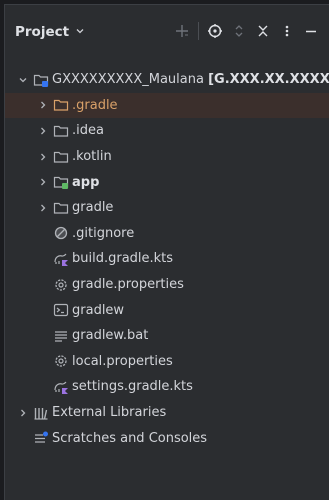  I want to click on library-icon, so click(41, 413).